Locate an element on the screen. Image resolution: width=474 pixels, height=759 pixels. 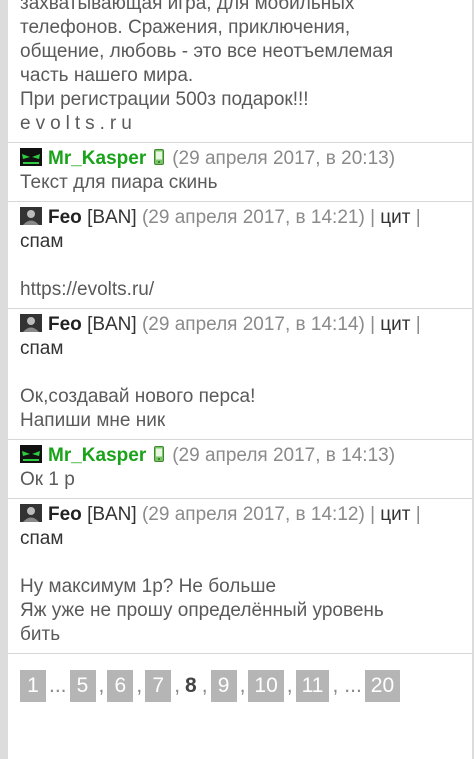
message-header: Mr_Kasper (29 апреля 2017, в 14:13) is located at coordinates (240, 456).